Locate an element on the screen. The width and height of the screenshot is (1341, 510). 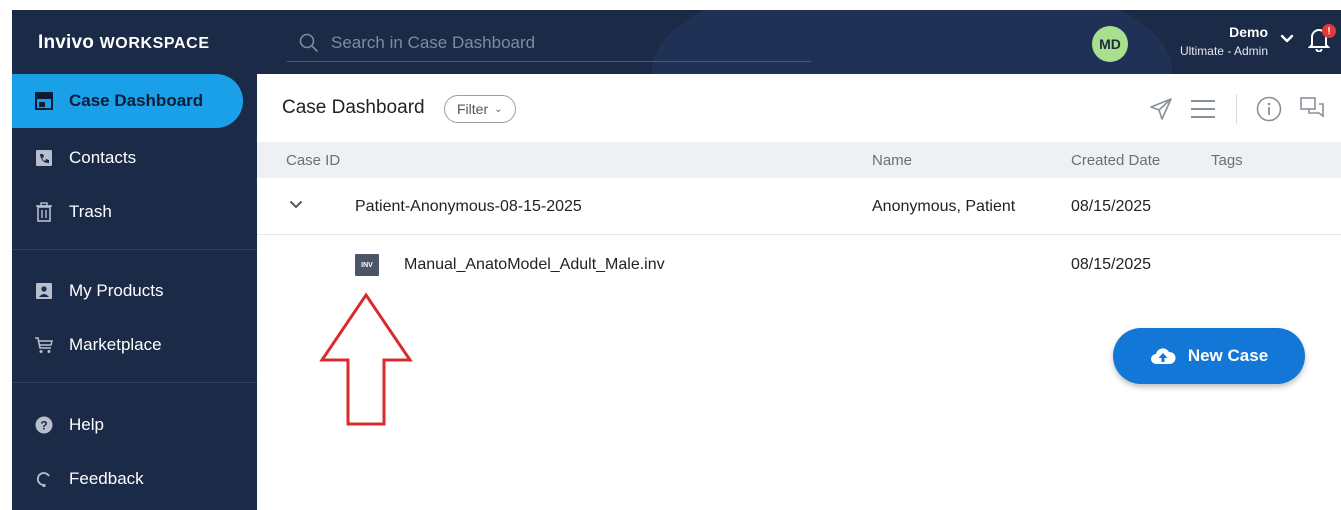
filter-button: Filter ⌄ is located at coordinates (480, 109).